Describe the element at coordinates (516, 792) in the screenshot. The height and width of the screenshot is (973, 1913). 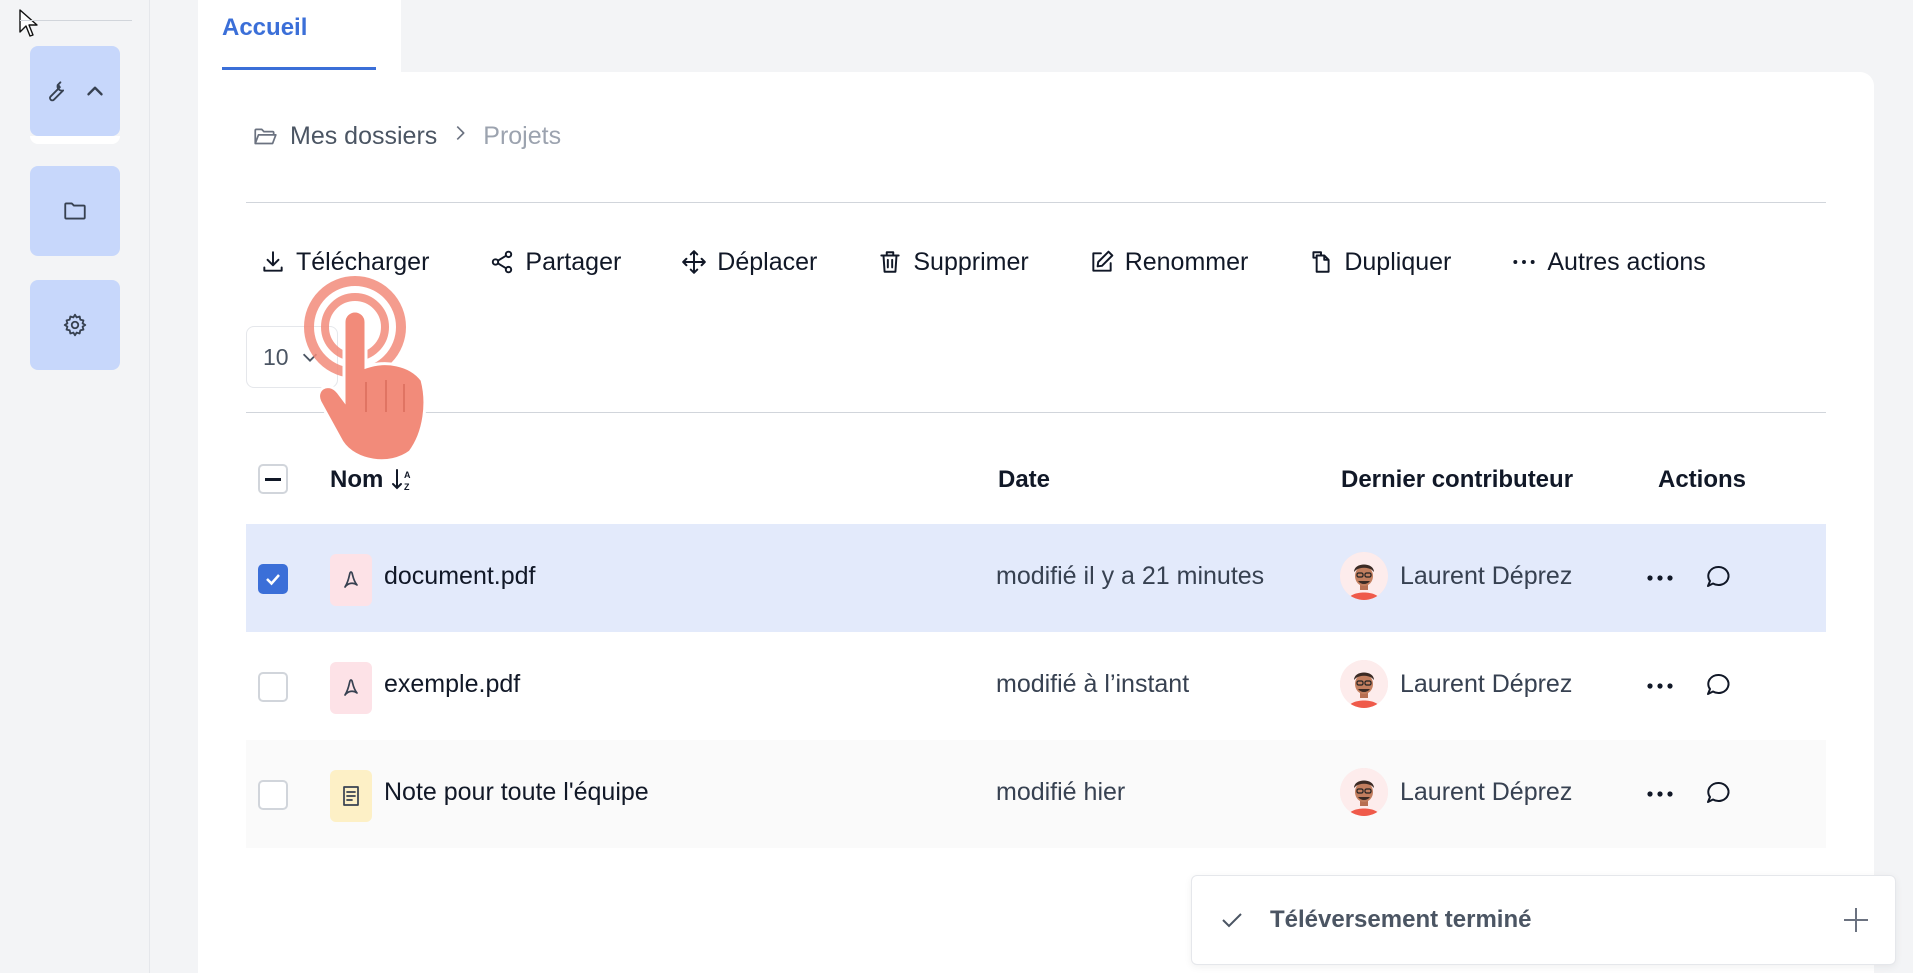
I see `file-name: Note pour toute l'équipe` at that location.